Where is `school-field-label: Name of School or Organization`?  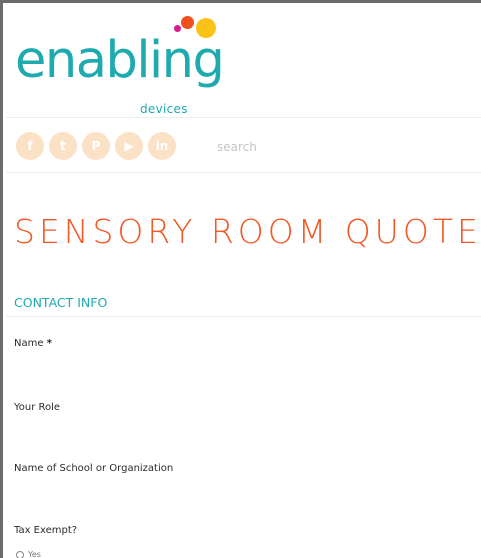 school-field-label: Name of School or Organization is located at coordinates (94, 468).